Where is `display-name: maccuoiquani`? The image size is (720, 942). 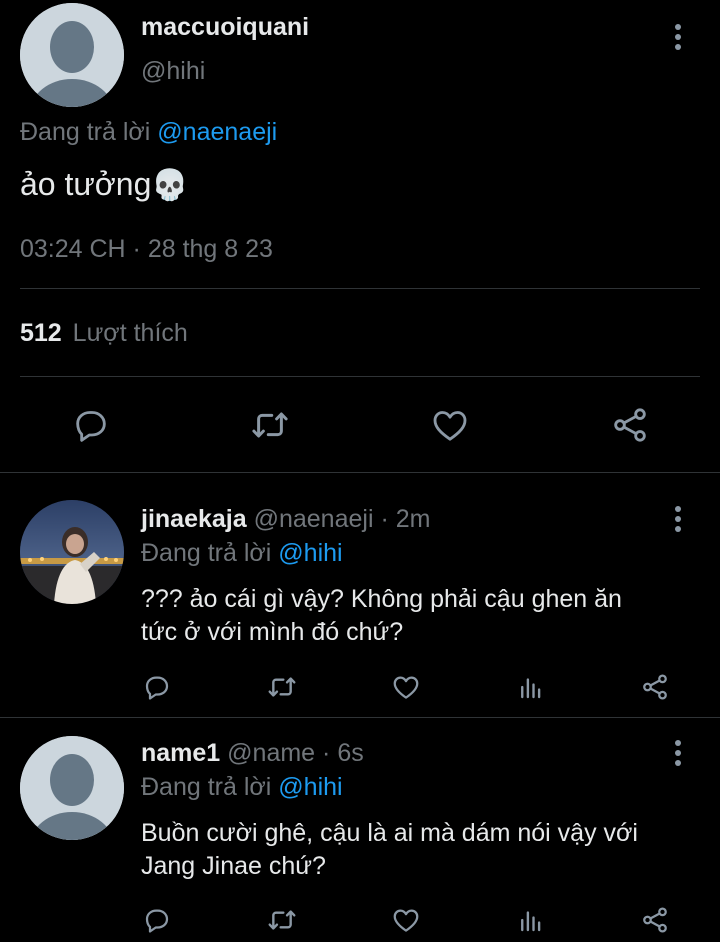
display-name: maccuoiquani is located at coordinates (225, 27).